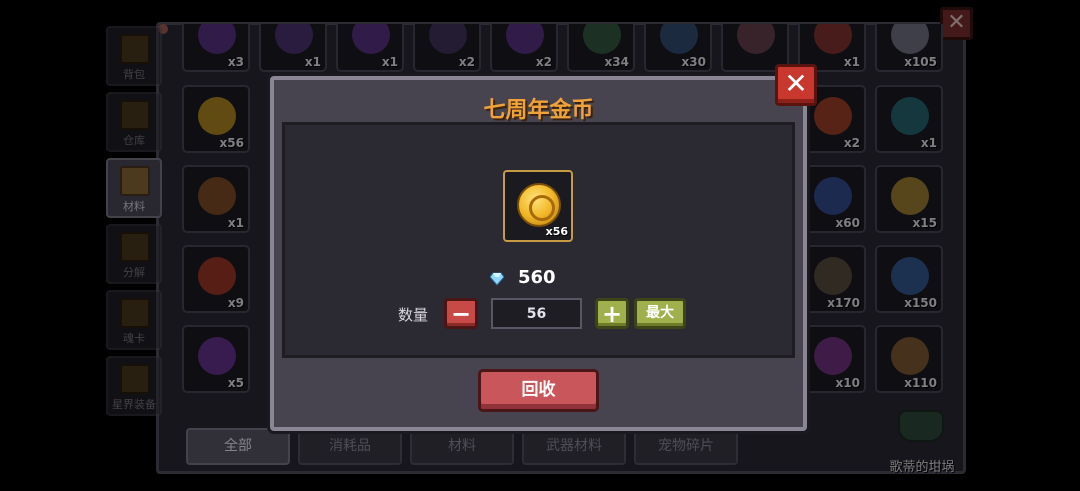  What do you see at coordinates (538, 110) in the screenshot?
I see `dialog-title: 七周年金币` at bounding box center [538, 110].